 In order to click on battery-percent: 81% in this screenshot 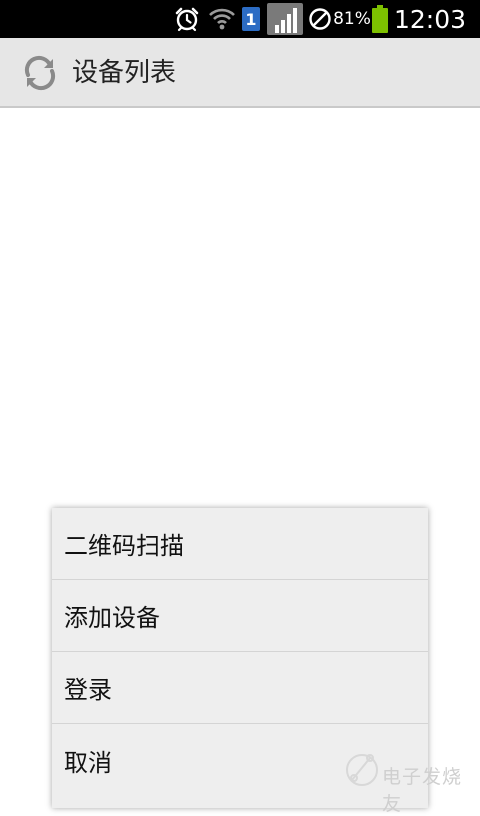, I will do `click(352, 19)`.